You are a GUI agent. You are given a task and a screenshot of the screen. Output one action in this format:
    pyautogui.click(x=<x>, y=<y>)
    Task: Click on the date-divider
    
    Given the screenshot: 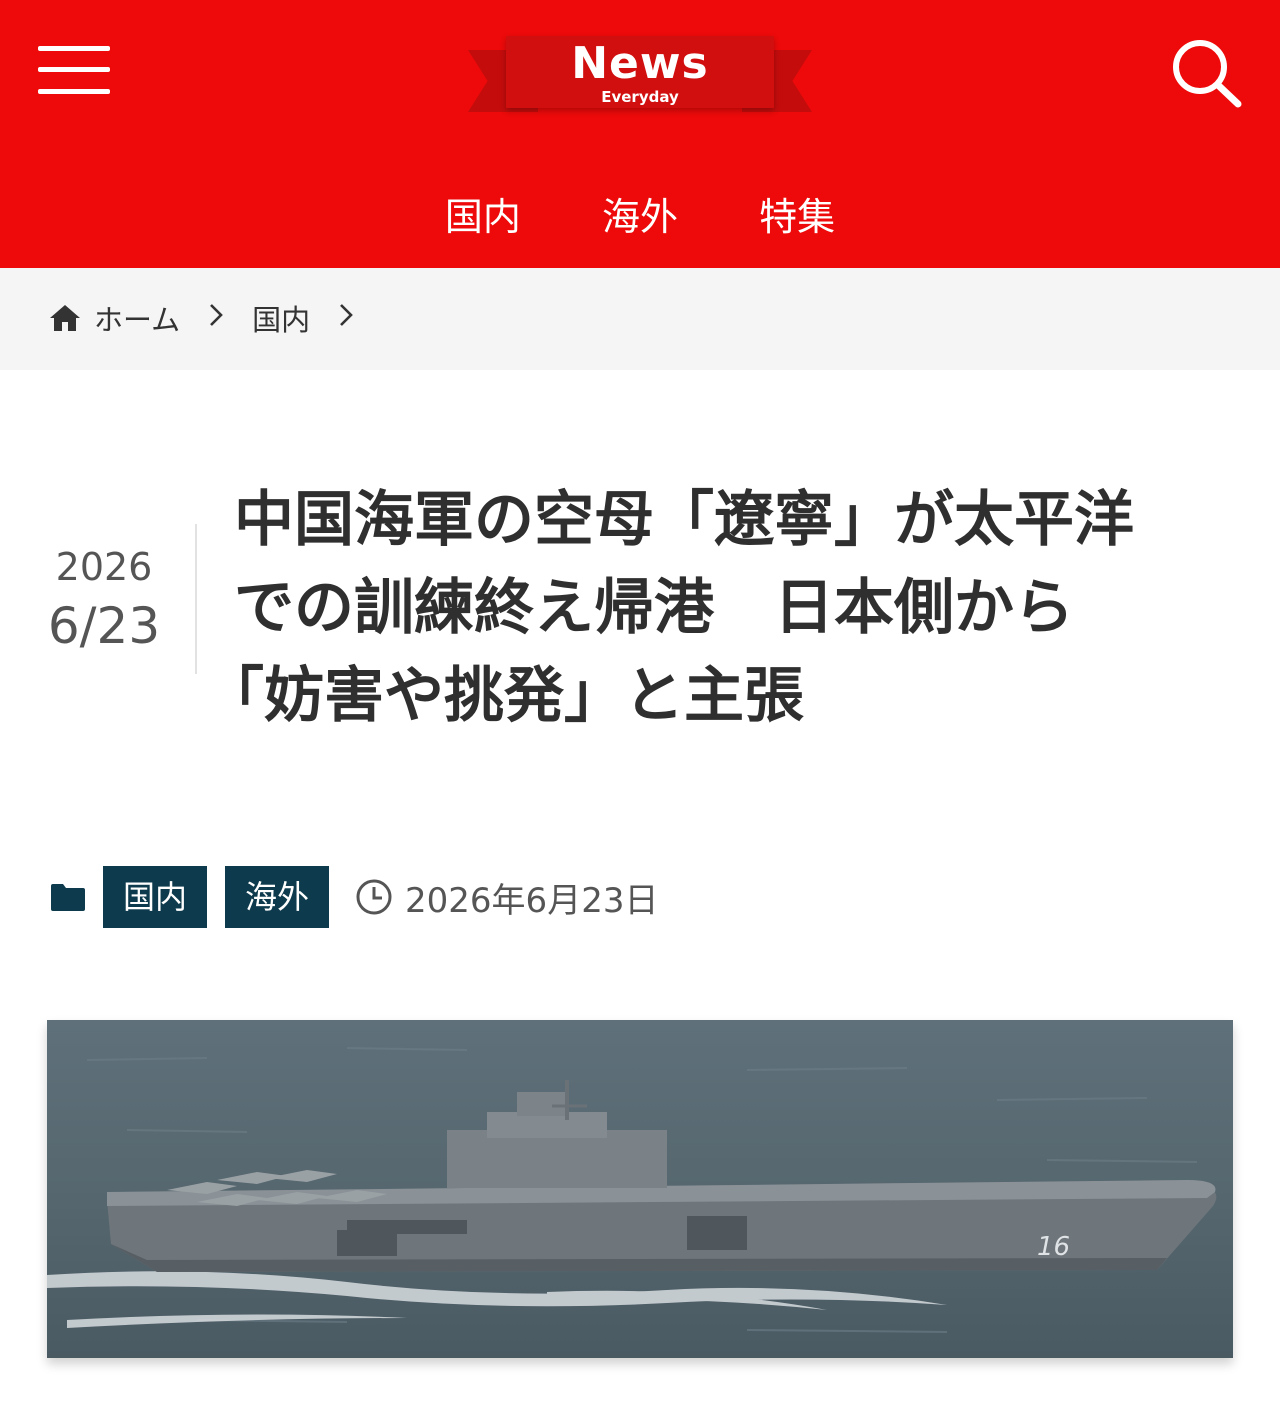 What is the action you would take?
    pyautogui.click(x=196, y=599)
    